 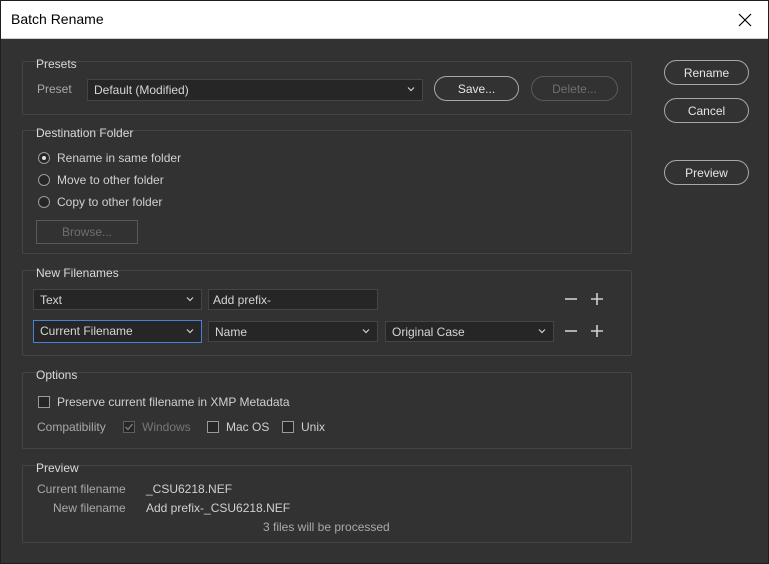 I want to click on row1-type-select: Text, so click(x=117, y=299).